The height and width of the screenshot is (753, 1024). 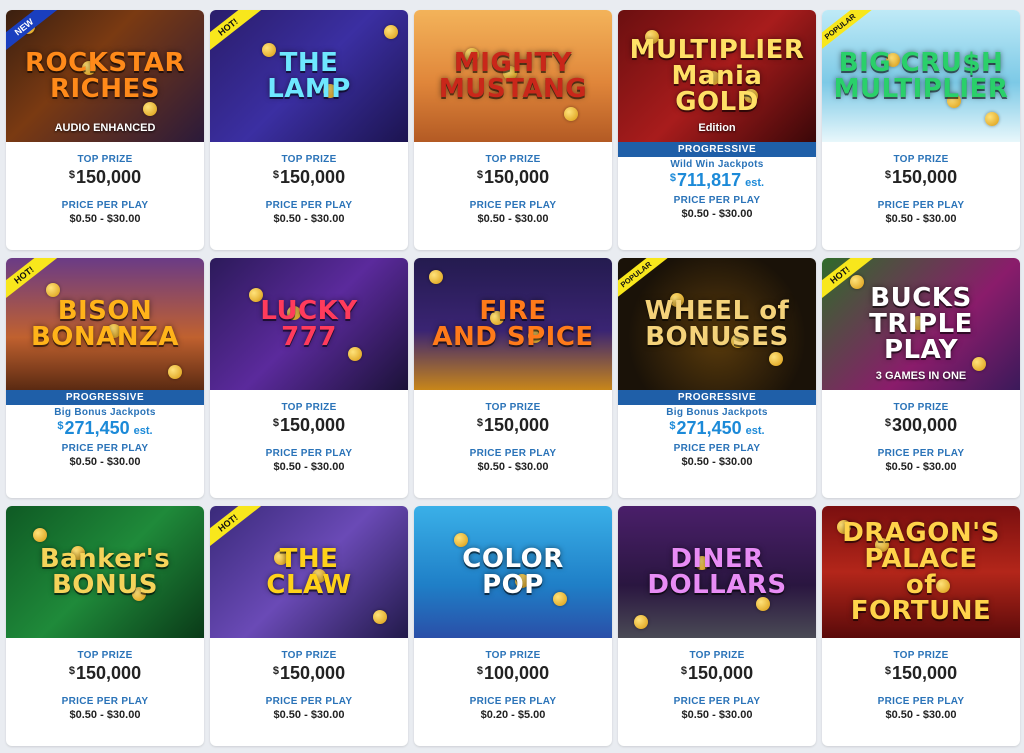 I want to click on game-title: BISON BONANZA, so click(x=105, y=324).